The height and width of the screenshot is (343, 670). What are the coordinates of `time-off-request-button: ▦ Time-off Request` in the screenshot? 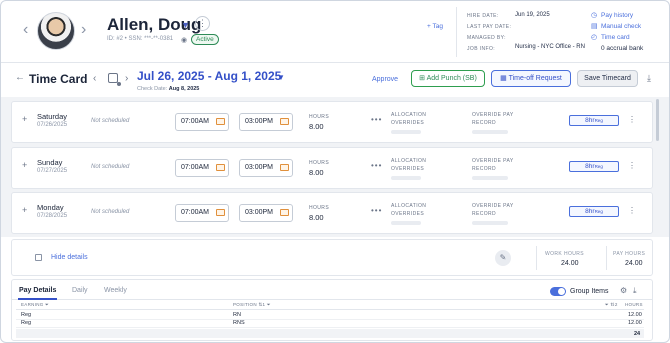 It's located at (531, 78).